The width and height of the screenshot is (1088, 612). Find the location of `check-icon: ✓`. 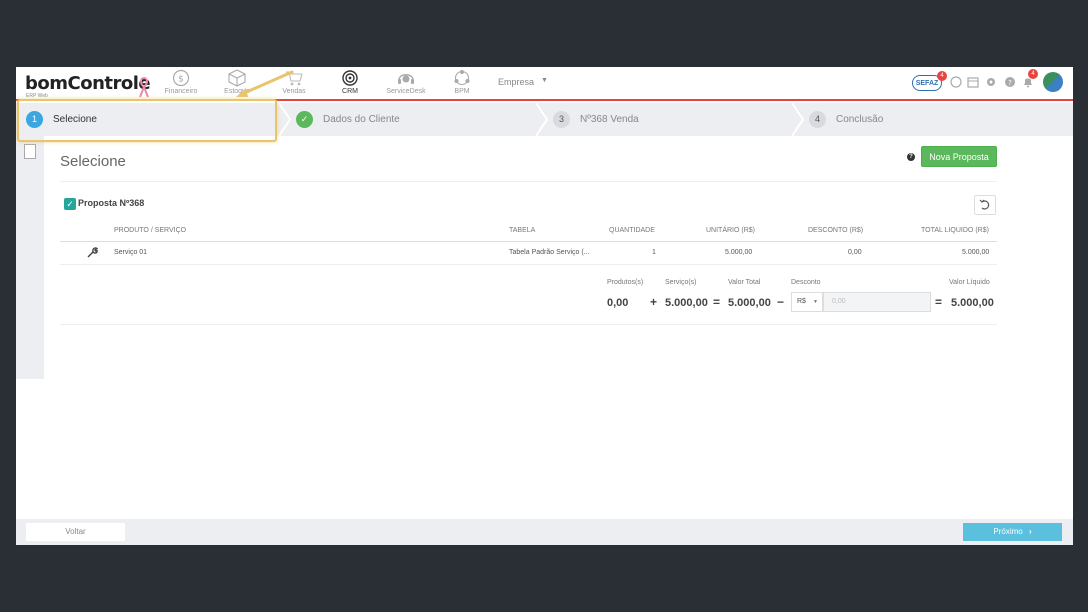

check-icon: ✓ is located at coordinates (304, 119).